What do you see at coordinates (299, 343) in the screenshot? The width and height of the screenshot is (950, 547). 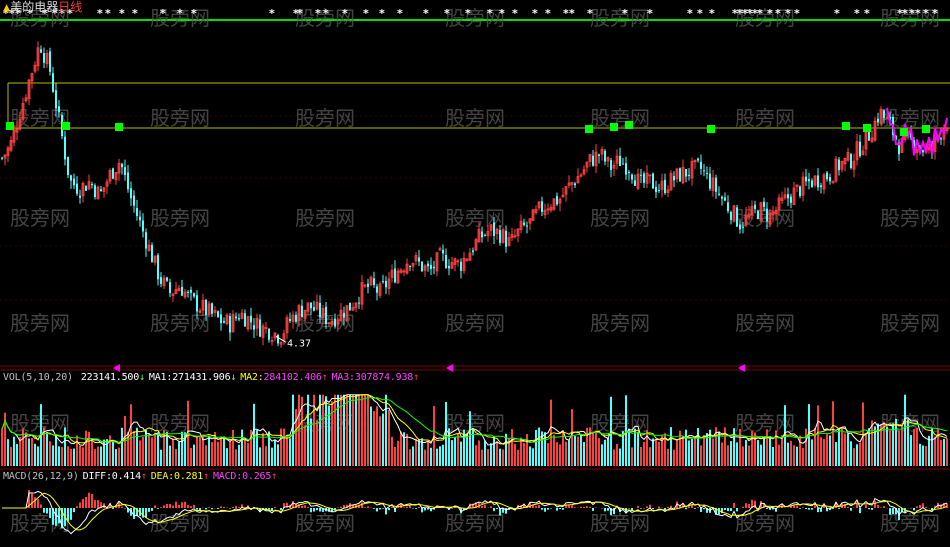 I see `low-price-label: 4.37` at bounding box center [299, 343].